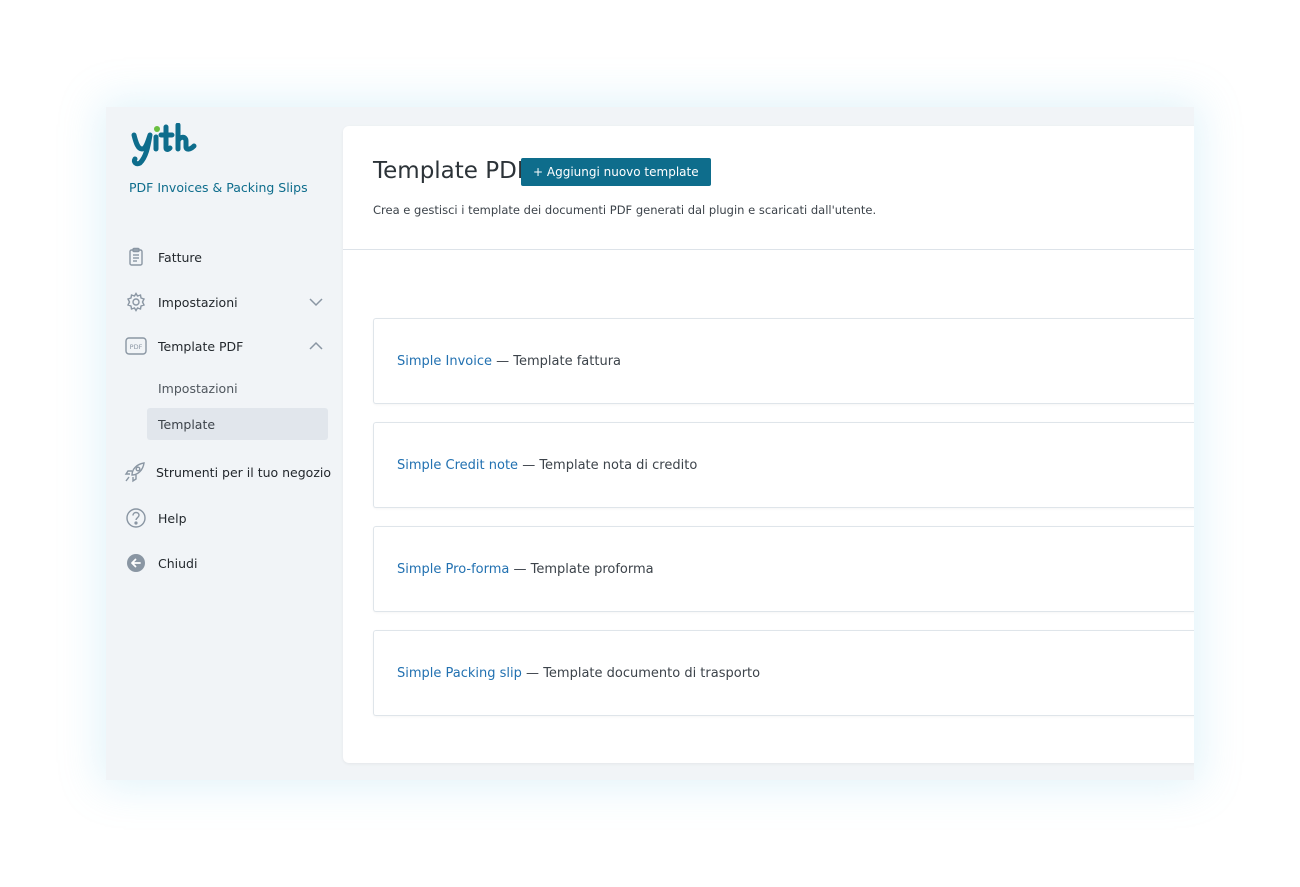 The image size is (1300, 887). Describe the element at coordinates (198, 302) in the screenshot. I see `sidebar-item-label: Impostazioni` at that location.